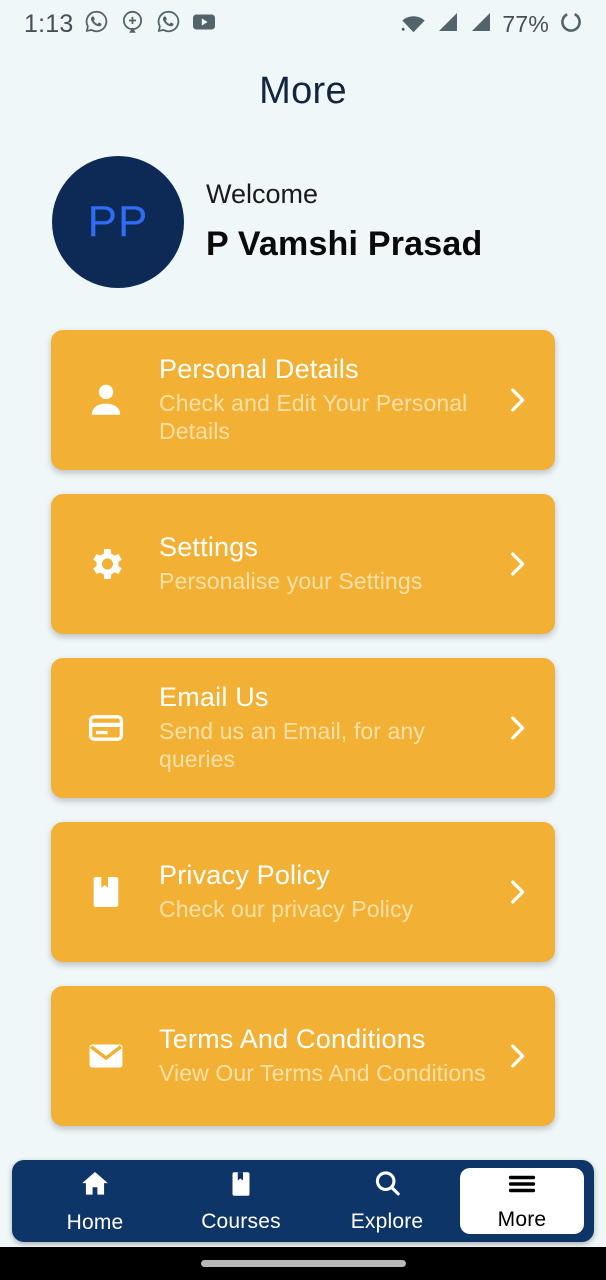  Describe the element at coordinates (525, 23) in the screenshot. I see `battery-percent: 77%` at that location.